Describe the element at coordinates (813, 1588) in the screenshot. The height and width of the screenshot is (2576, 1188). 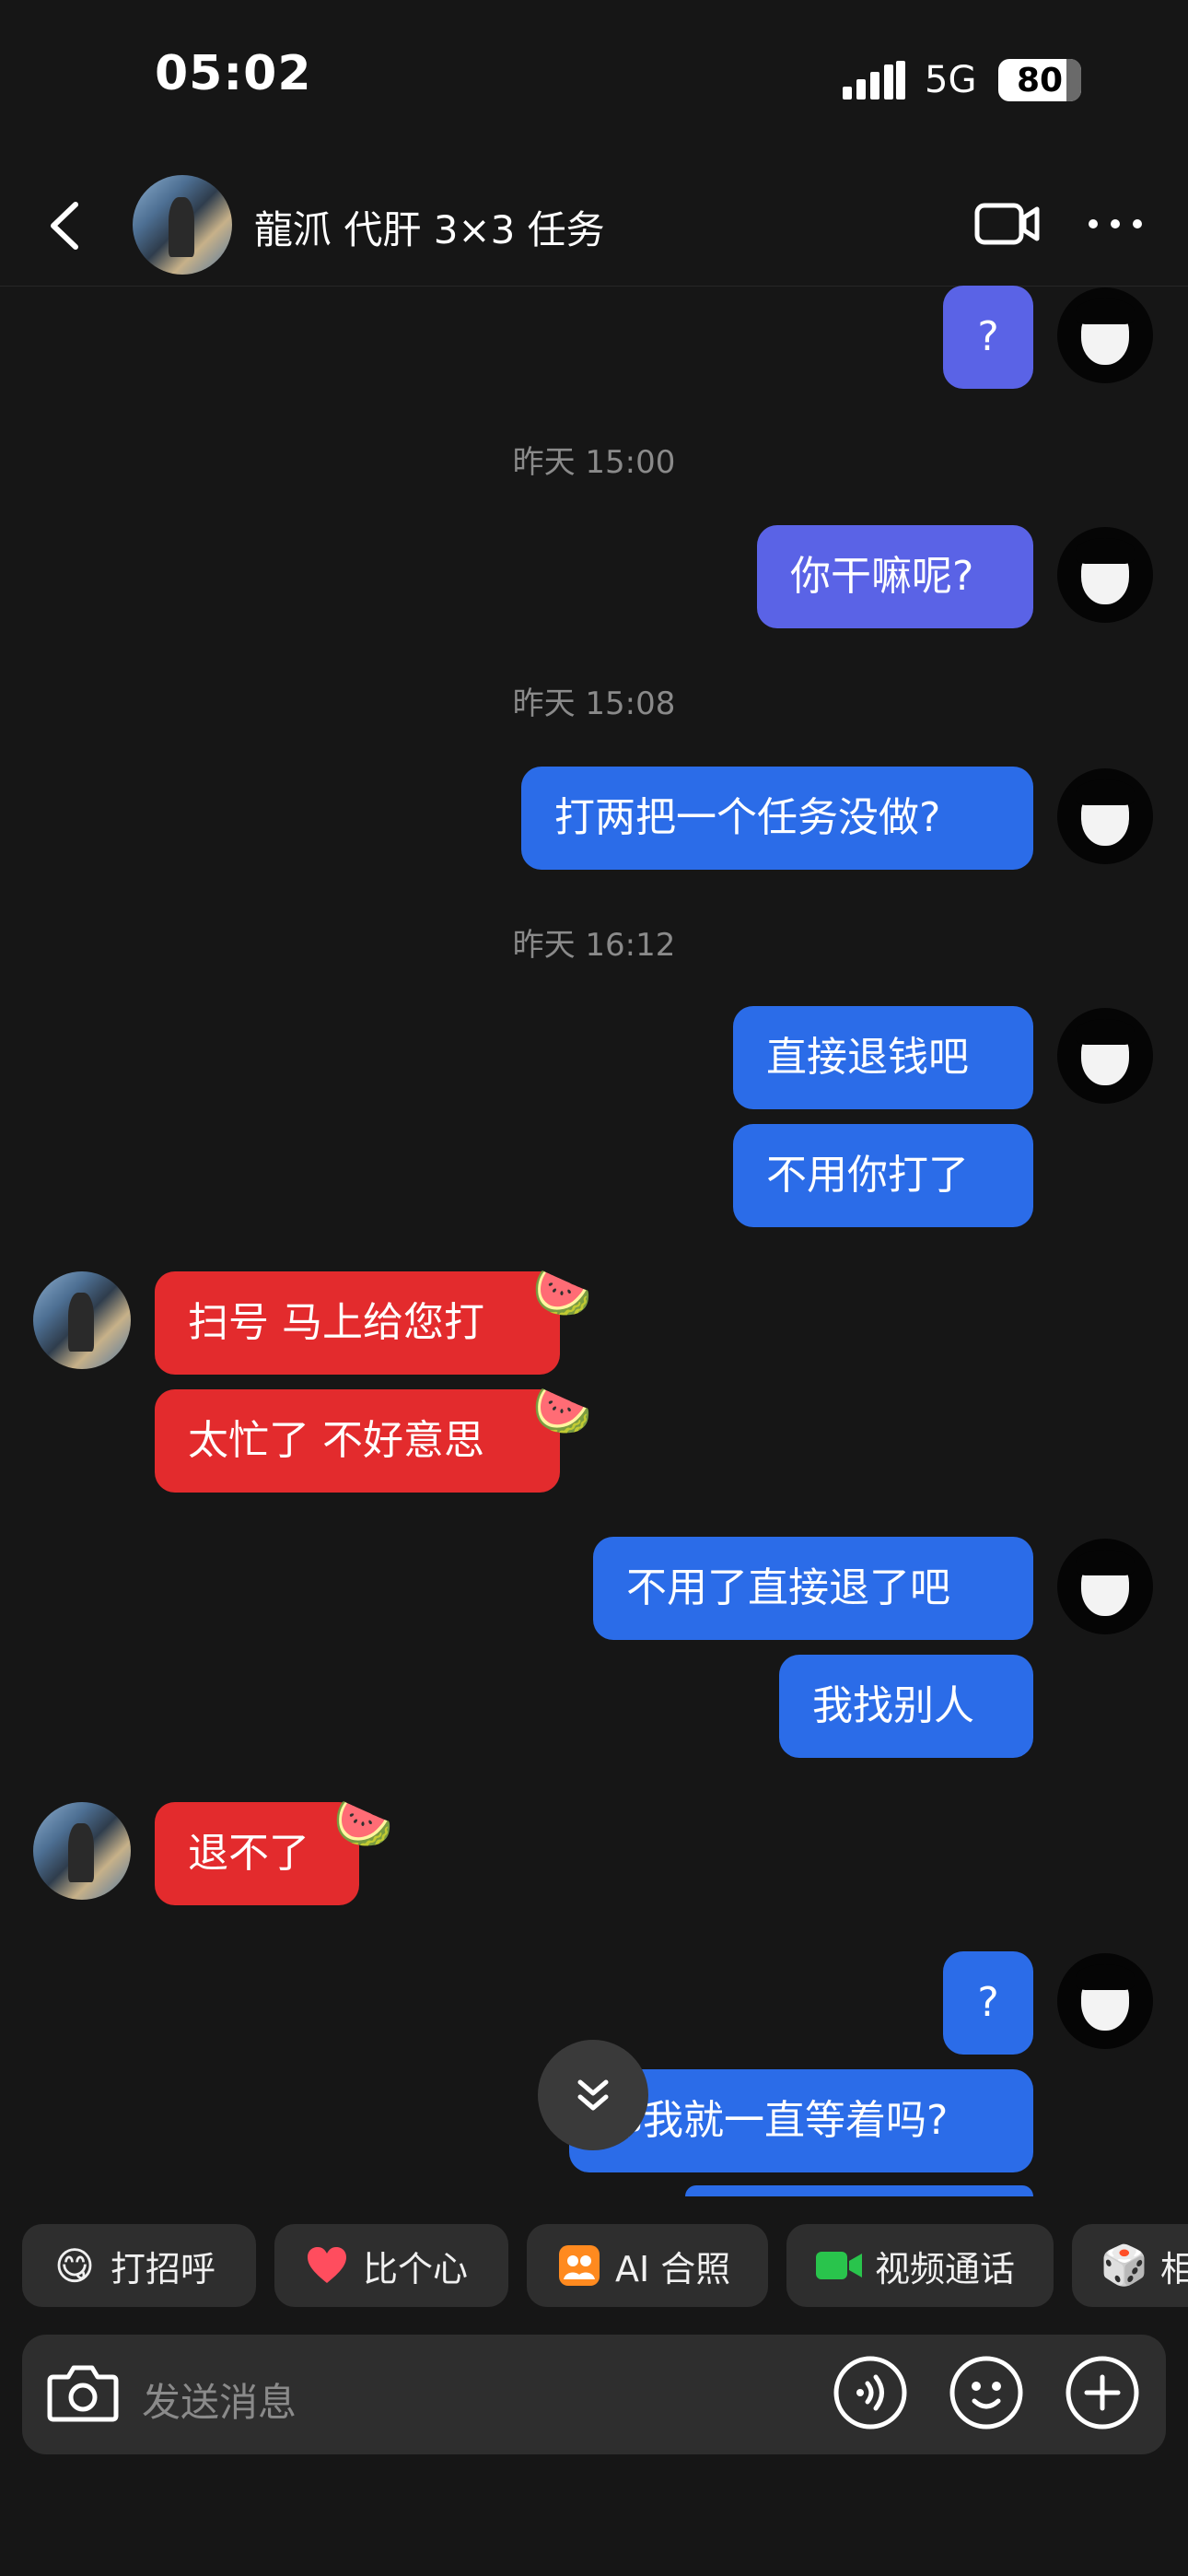
I see `message-bubble-mine: 不用了直接退了吧` at that location.